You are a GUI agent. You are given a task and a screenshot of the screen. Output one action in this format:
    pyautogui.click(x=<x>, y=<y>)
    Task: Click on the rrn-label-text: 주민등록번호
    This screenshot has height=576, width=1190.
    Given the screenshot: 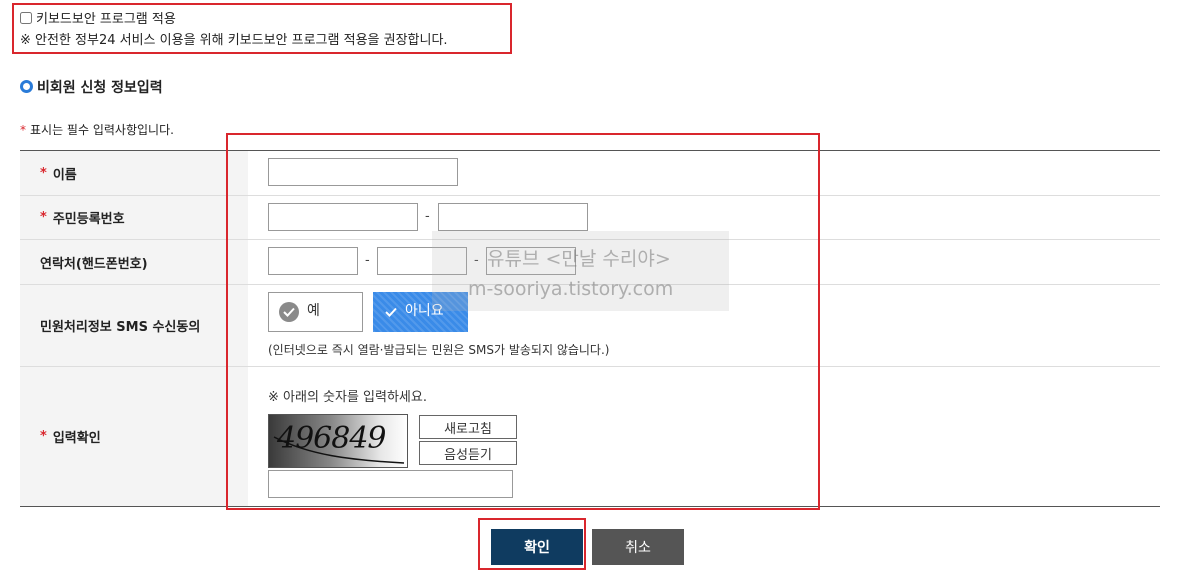 What is the action you would take?
    pyautogui.click(x=88, y=219)
    